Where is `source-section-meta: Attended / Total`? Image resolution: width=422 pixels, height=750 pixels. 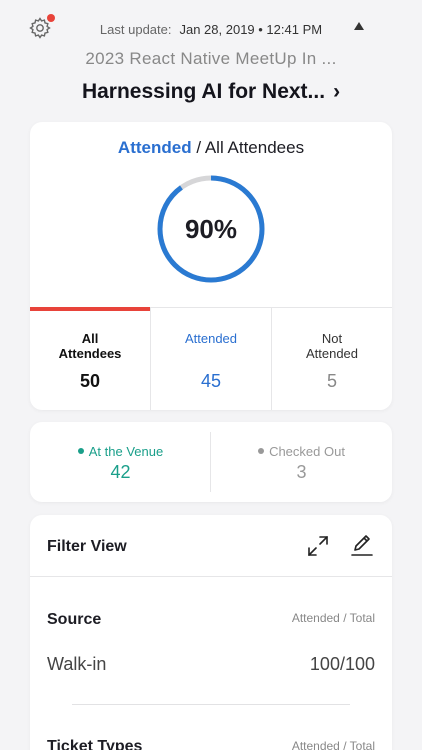 source-section-meta: Attended / Total is located at coordinates (333, 618).